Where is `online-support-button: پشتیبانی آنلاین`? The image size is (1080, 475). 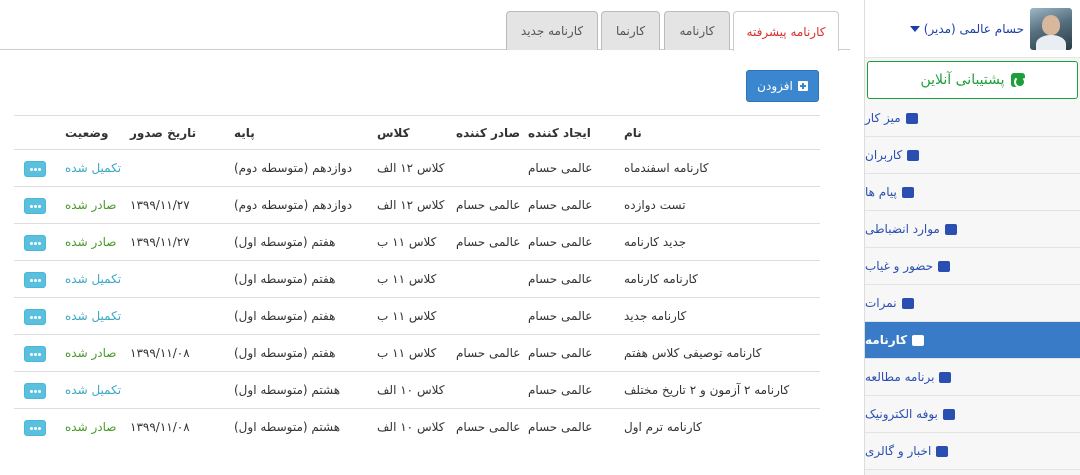
online-support-button: پشتیبانی آنلاین is located at coordinates (972, 80).